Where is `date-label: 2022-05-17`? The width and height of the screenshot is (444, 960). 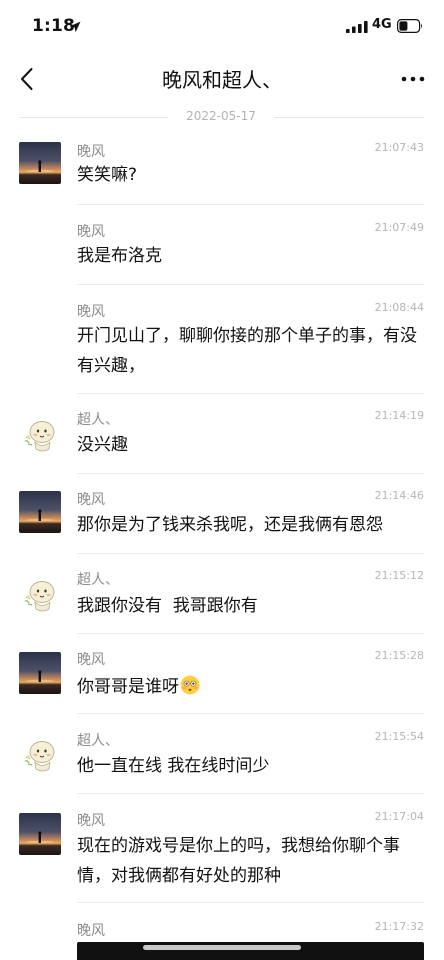 date-label: 2022-05-17 is located at coordinates (221, 116).